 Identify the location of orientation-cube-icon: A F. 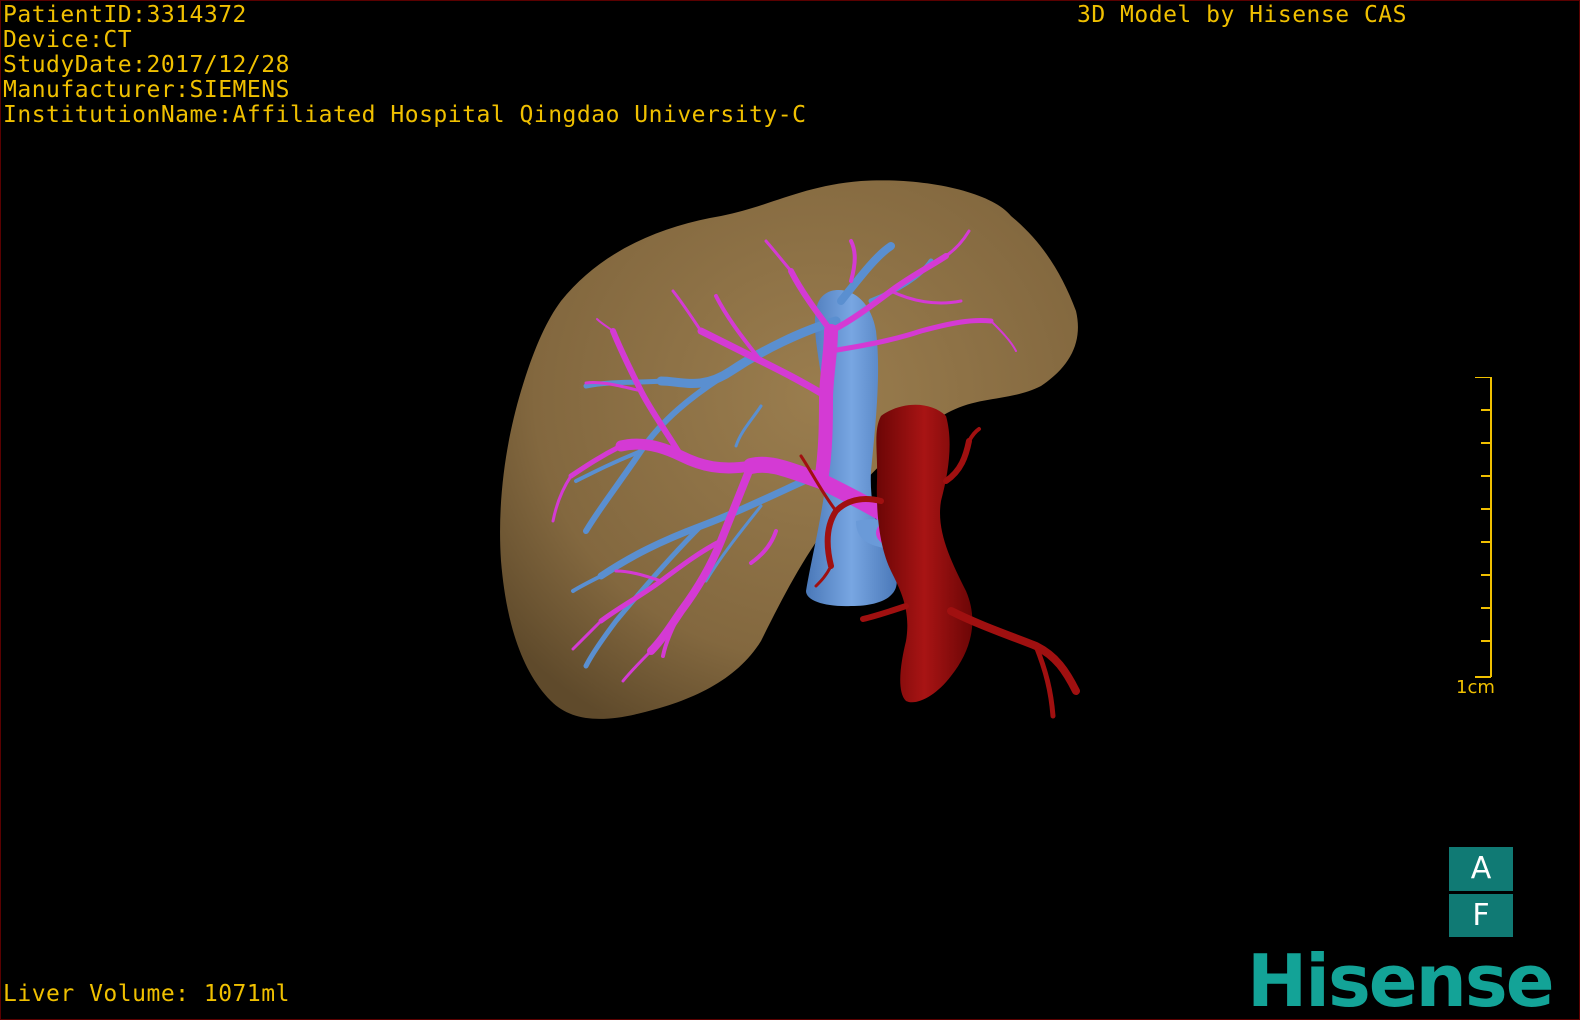
(1481, 892).